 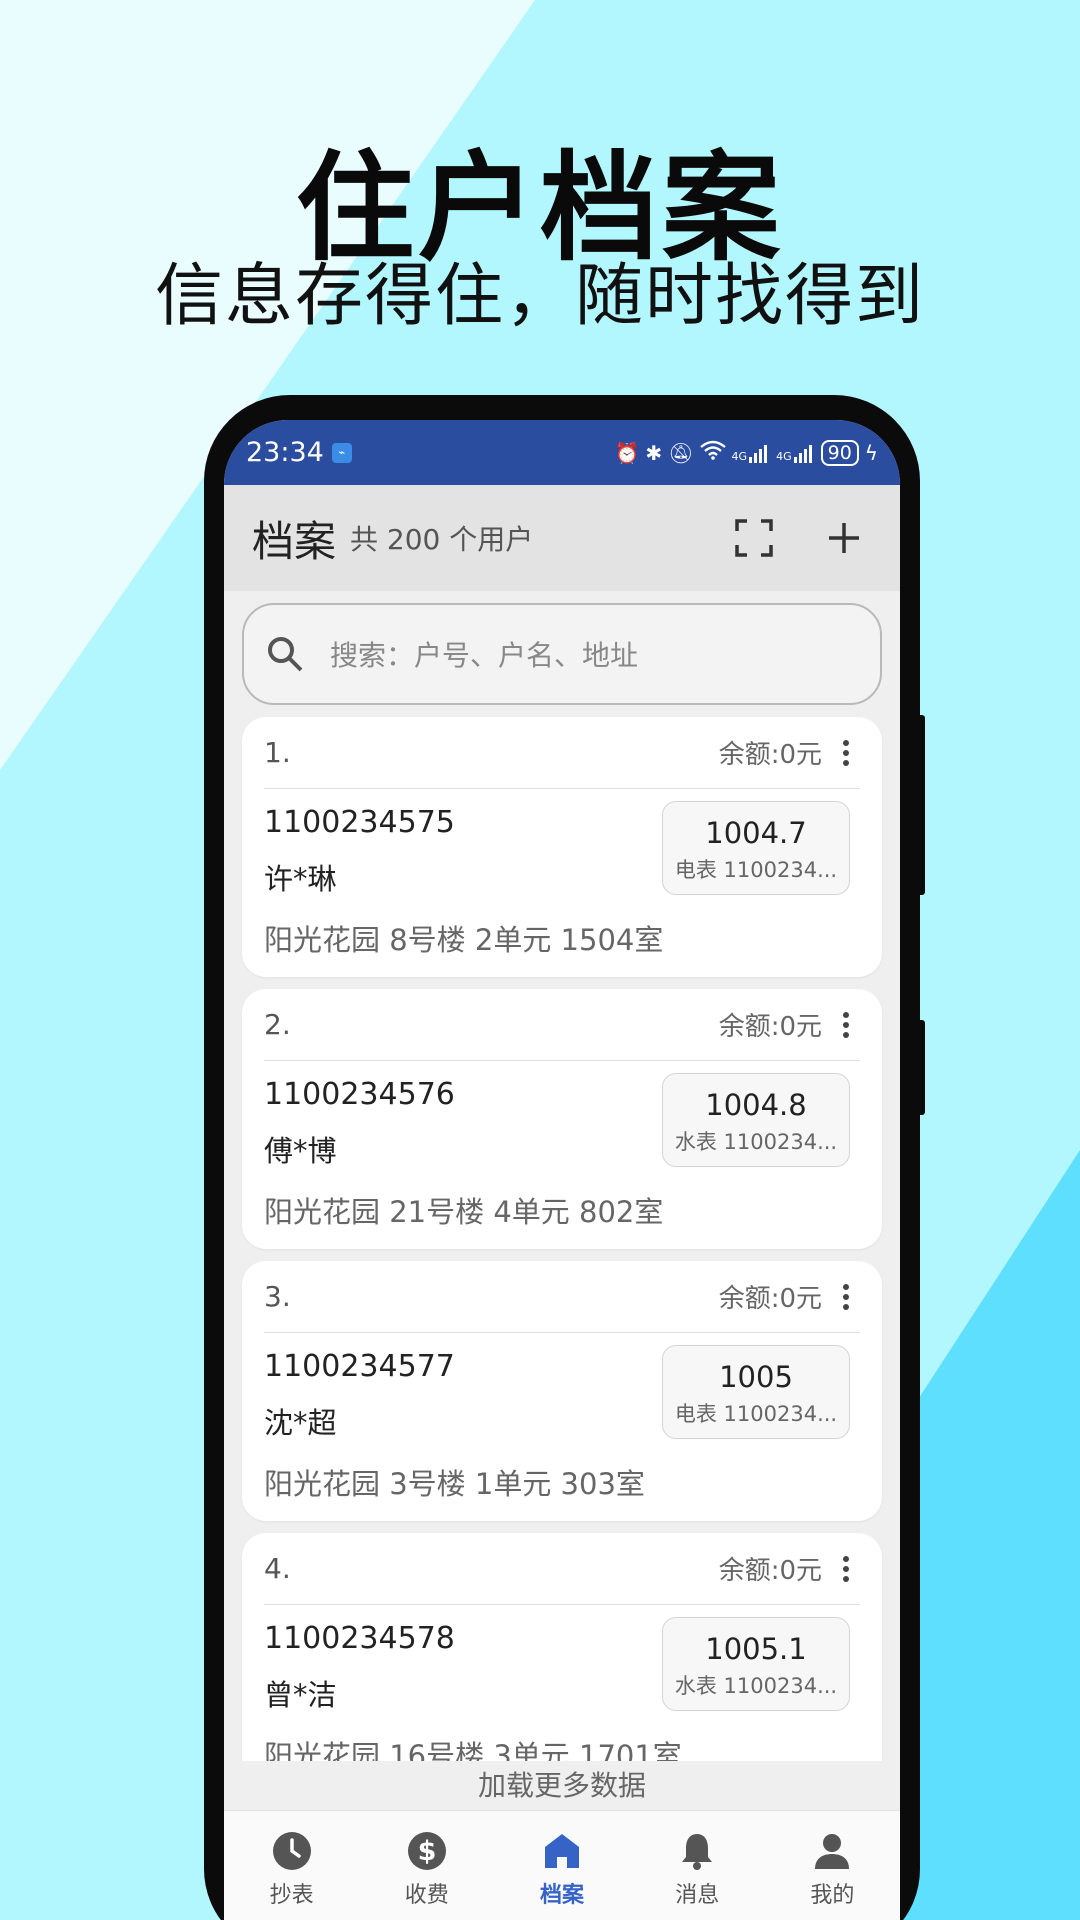 I want to click on tab-label: 档案, so click(x=562, y=1895).